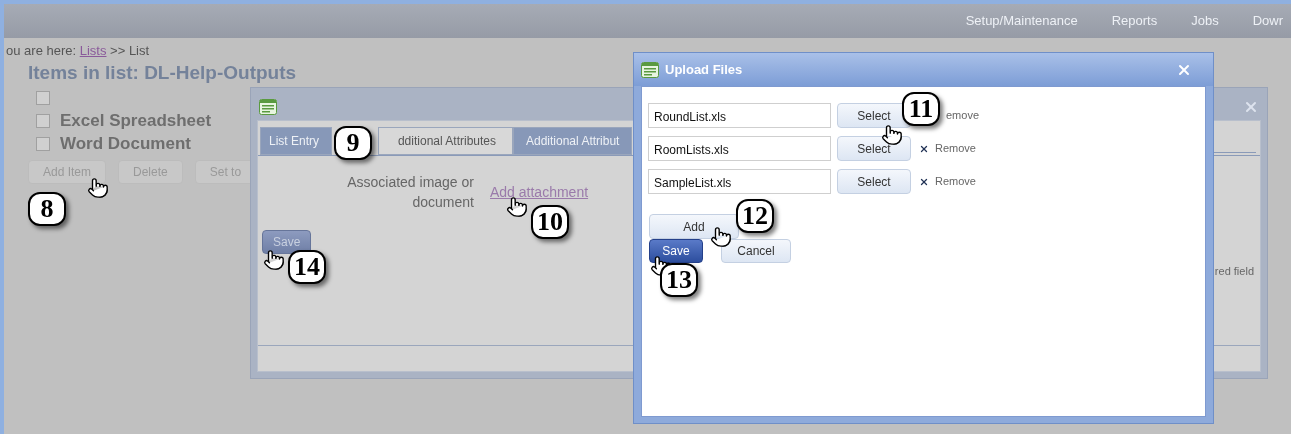  Describe the element at coordinates (704, 69) in the screenshot. I see `dialog-title: Upload Files` at that location.